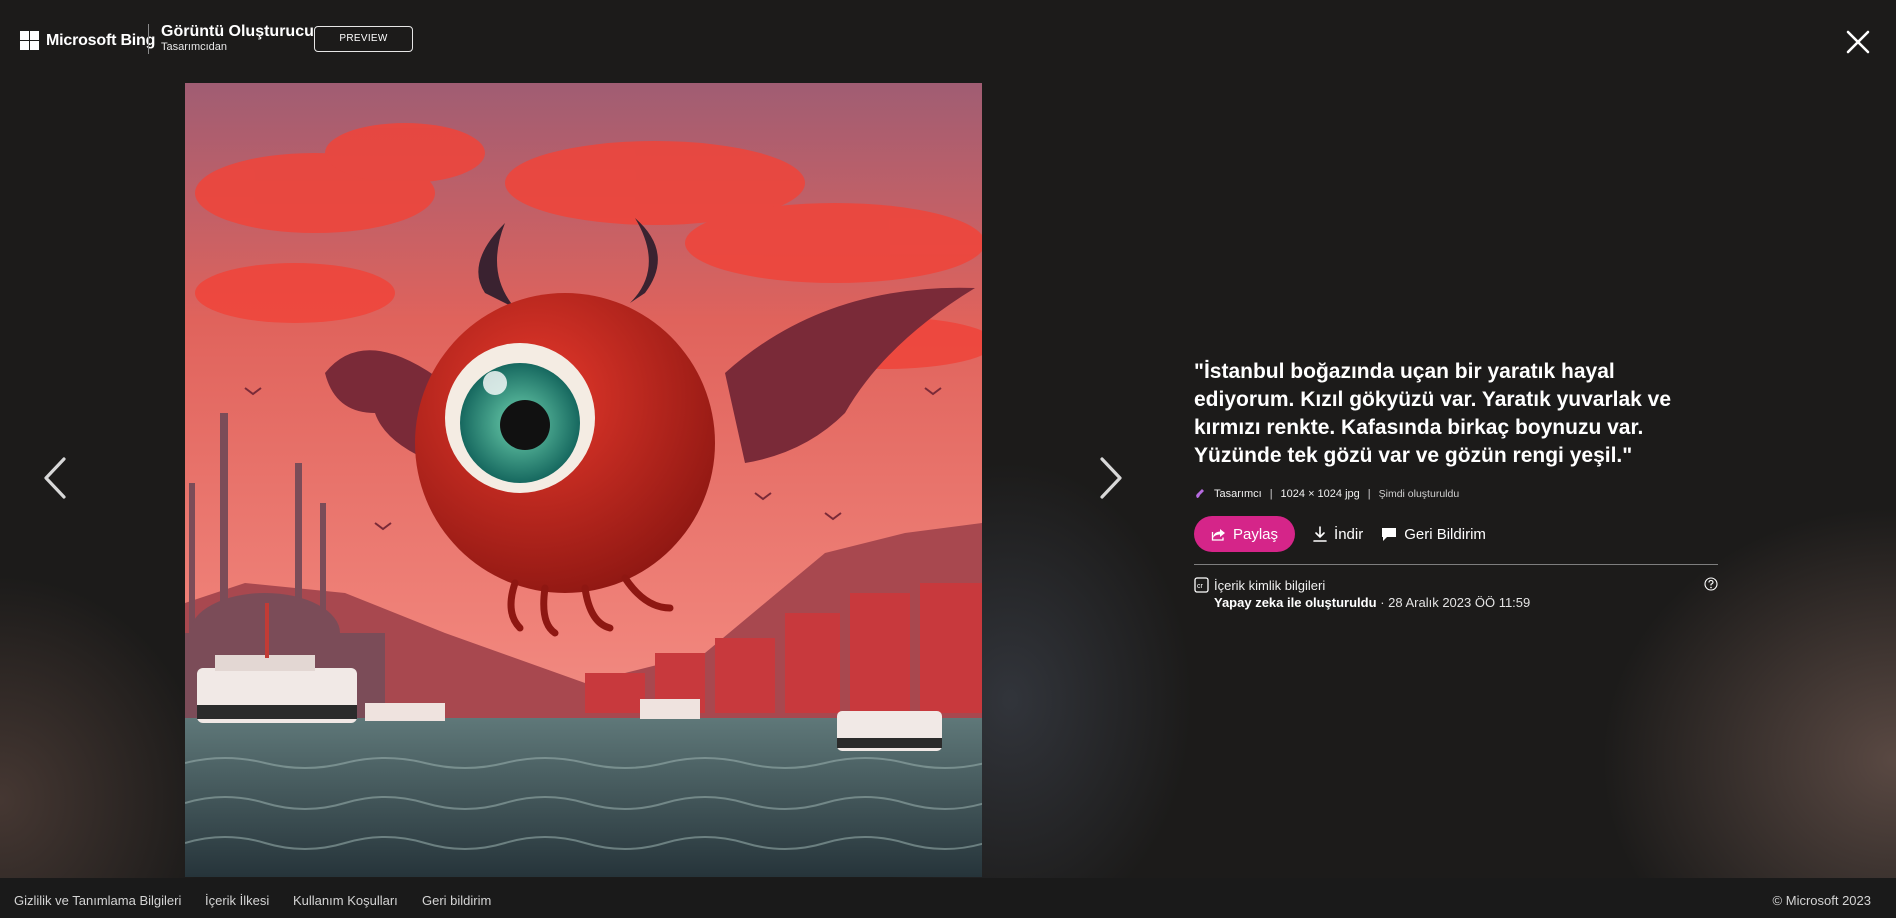 This screenshot has height=918, width=1896. I want to click on content-credentials-icon: cr, so click(1201, 585).